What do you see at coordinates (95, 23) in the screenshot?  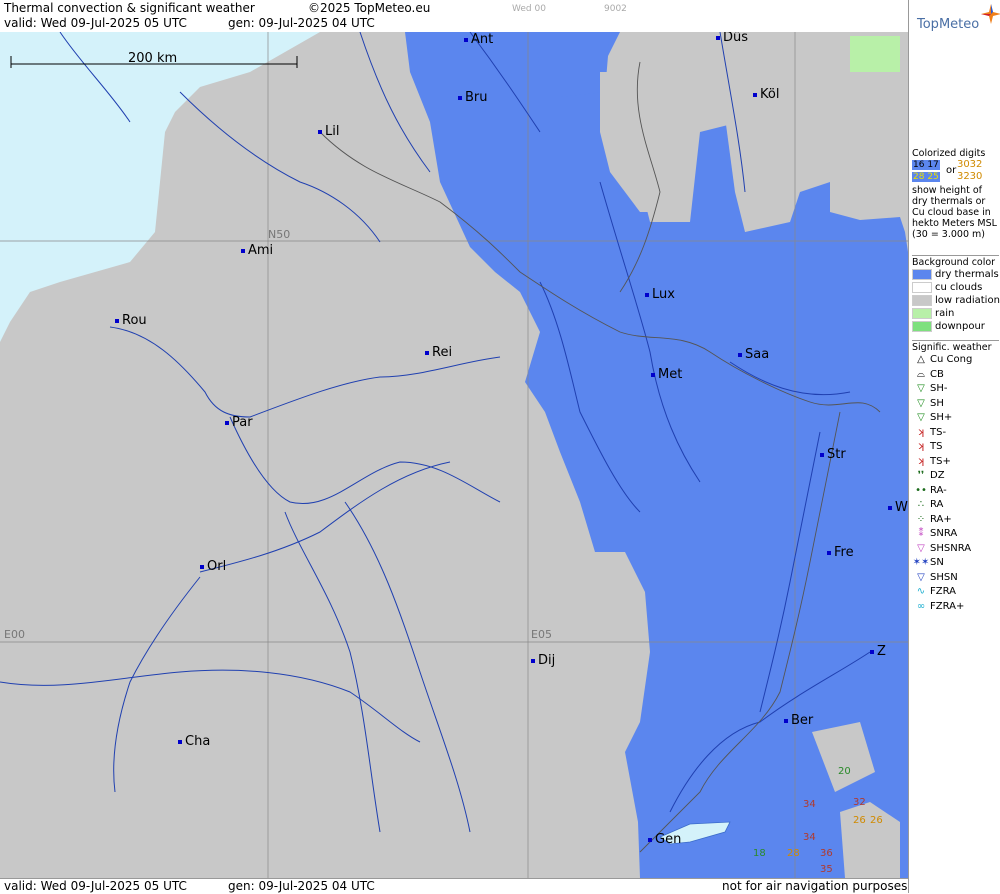 I see `valid-time: valid: Wed 09-Jul-2025 05 UTC` at bounding box center [95, 23].